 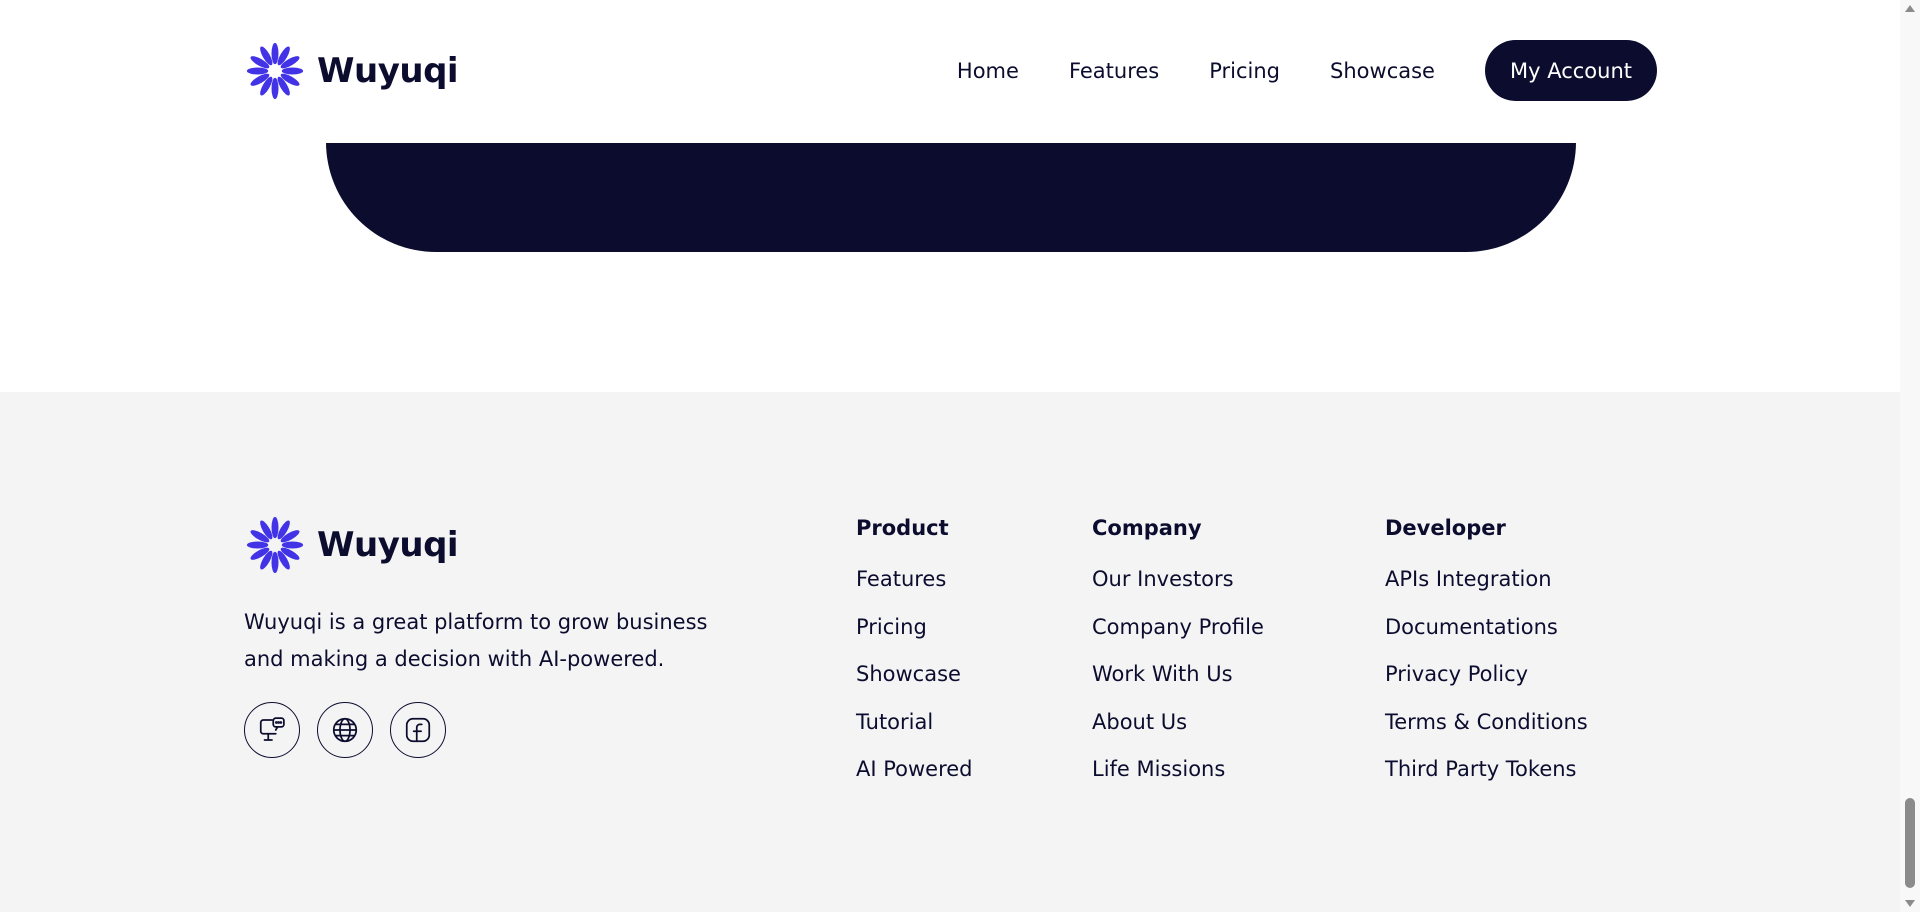 I want to click on footer-column-title: Product, so click(x=902, y=528).